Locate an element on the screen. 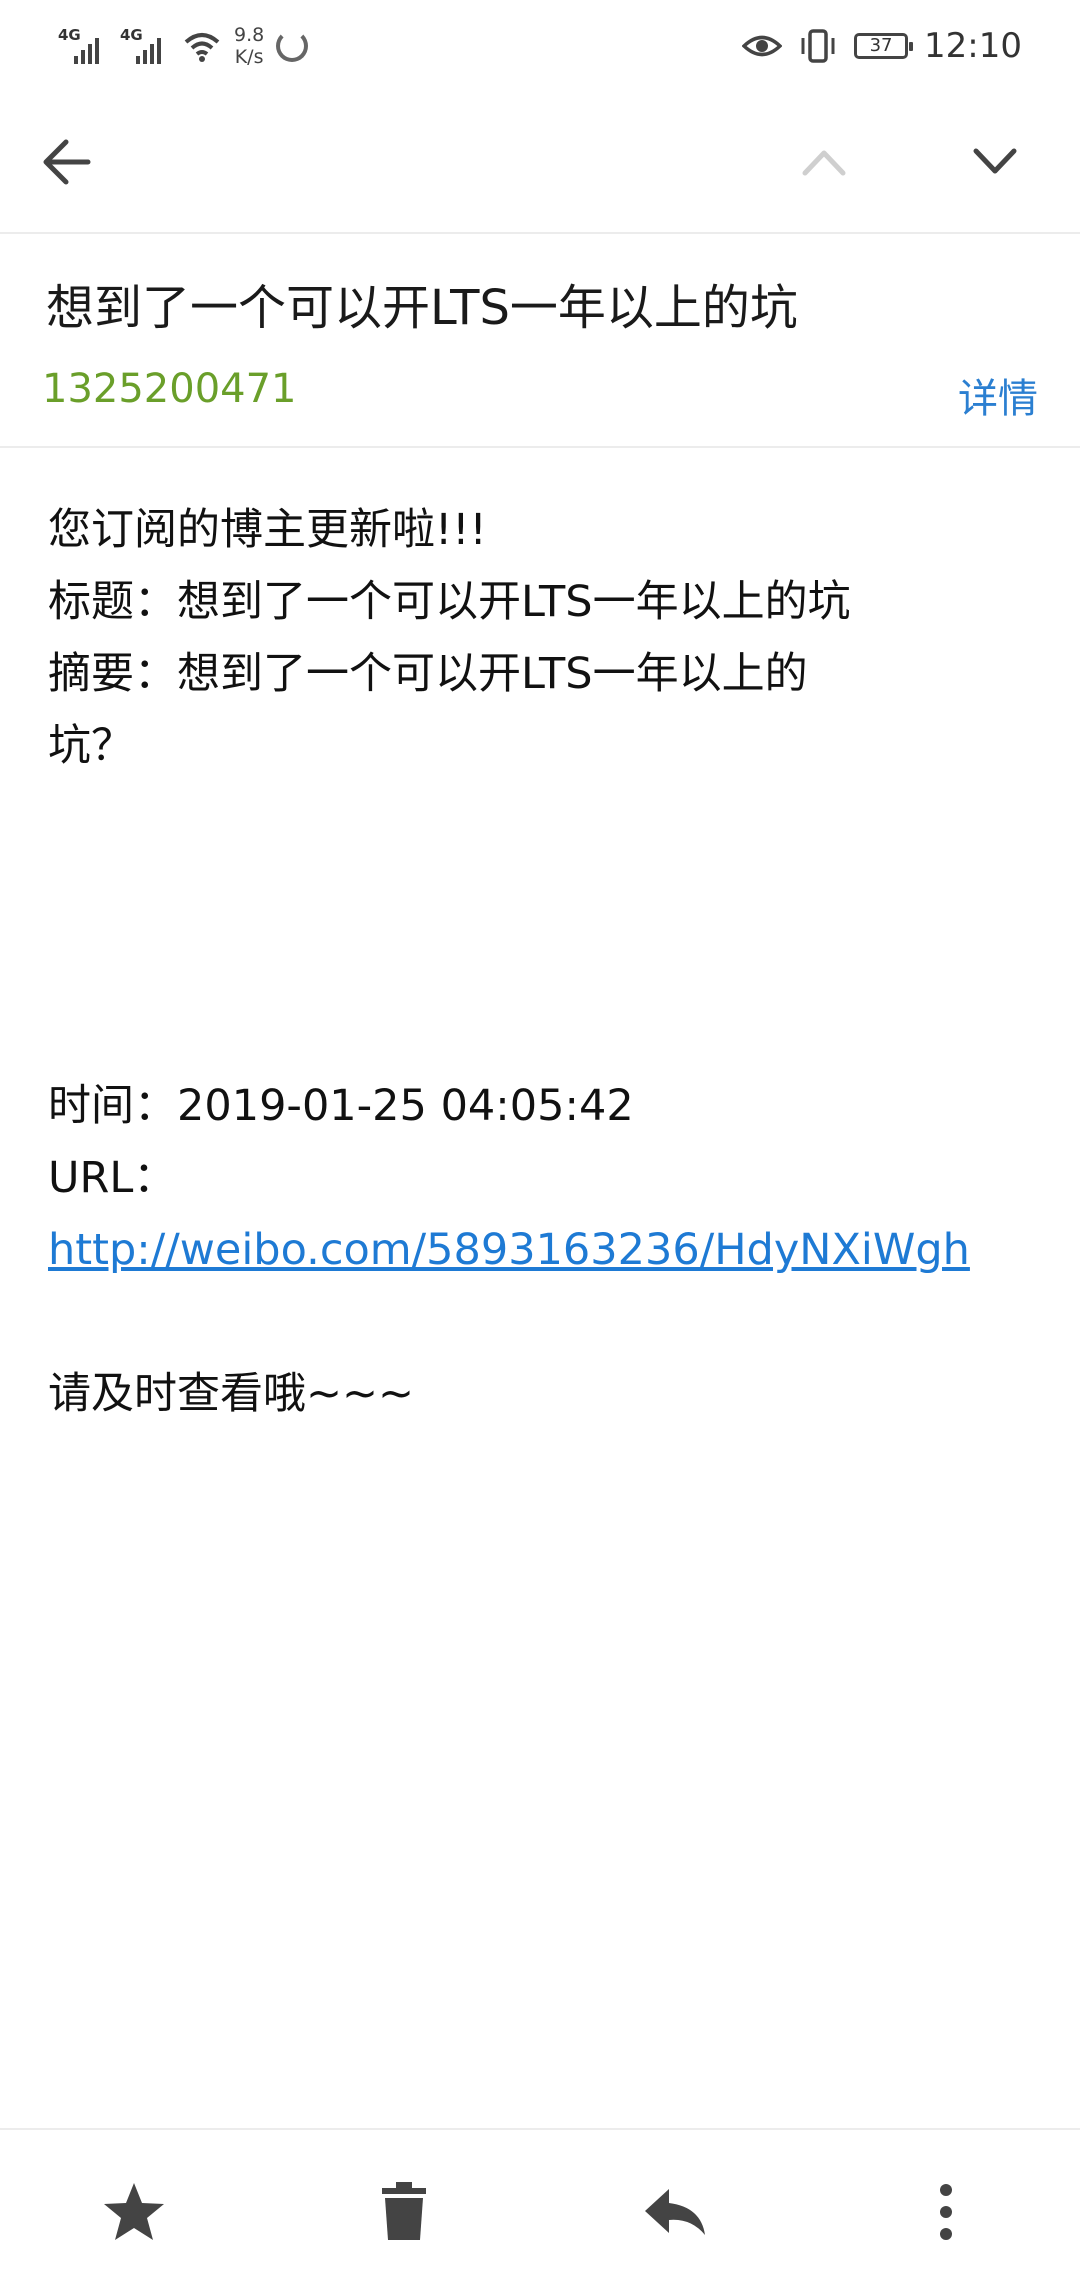  more-button is located at coordinates (946, 2212).